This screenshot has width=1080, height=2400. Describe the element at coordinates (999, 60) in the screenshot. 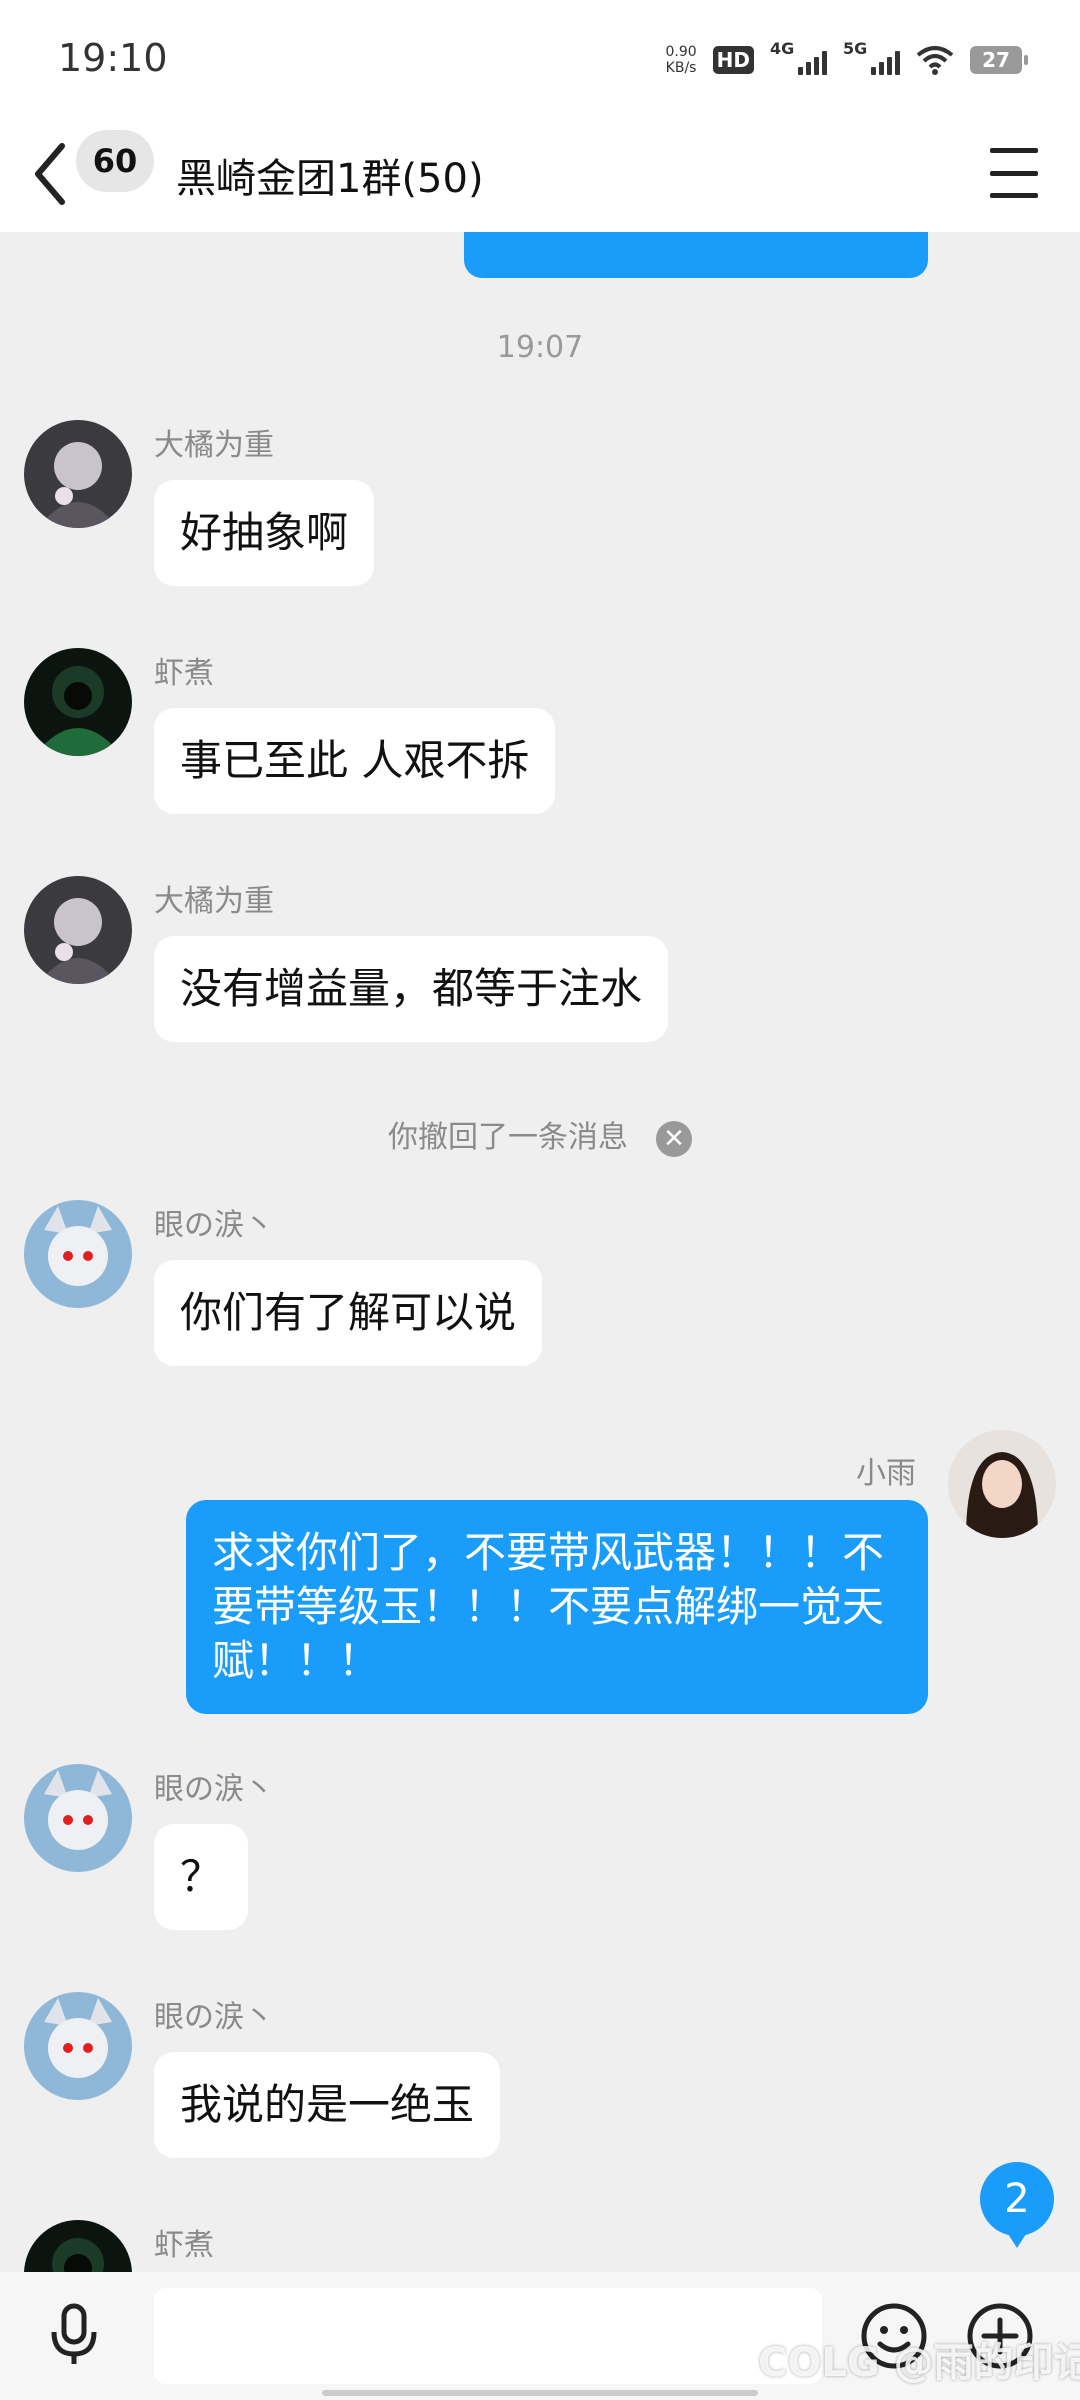

I see `battery-icon: 27` at that location.